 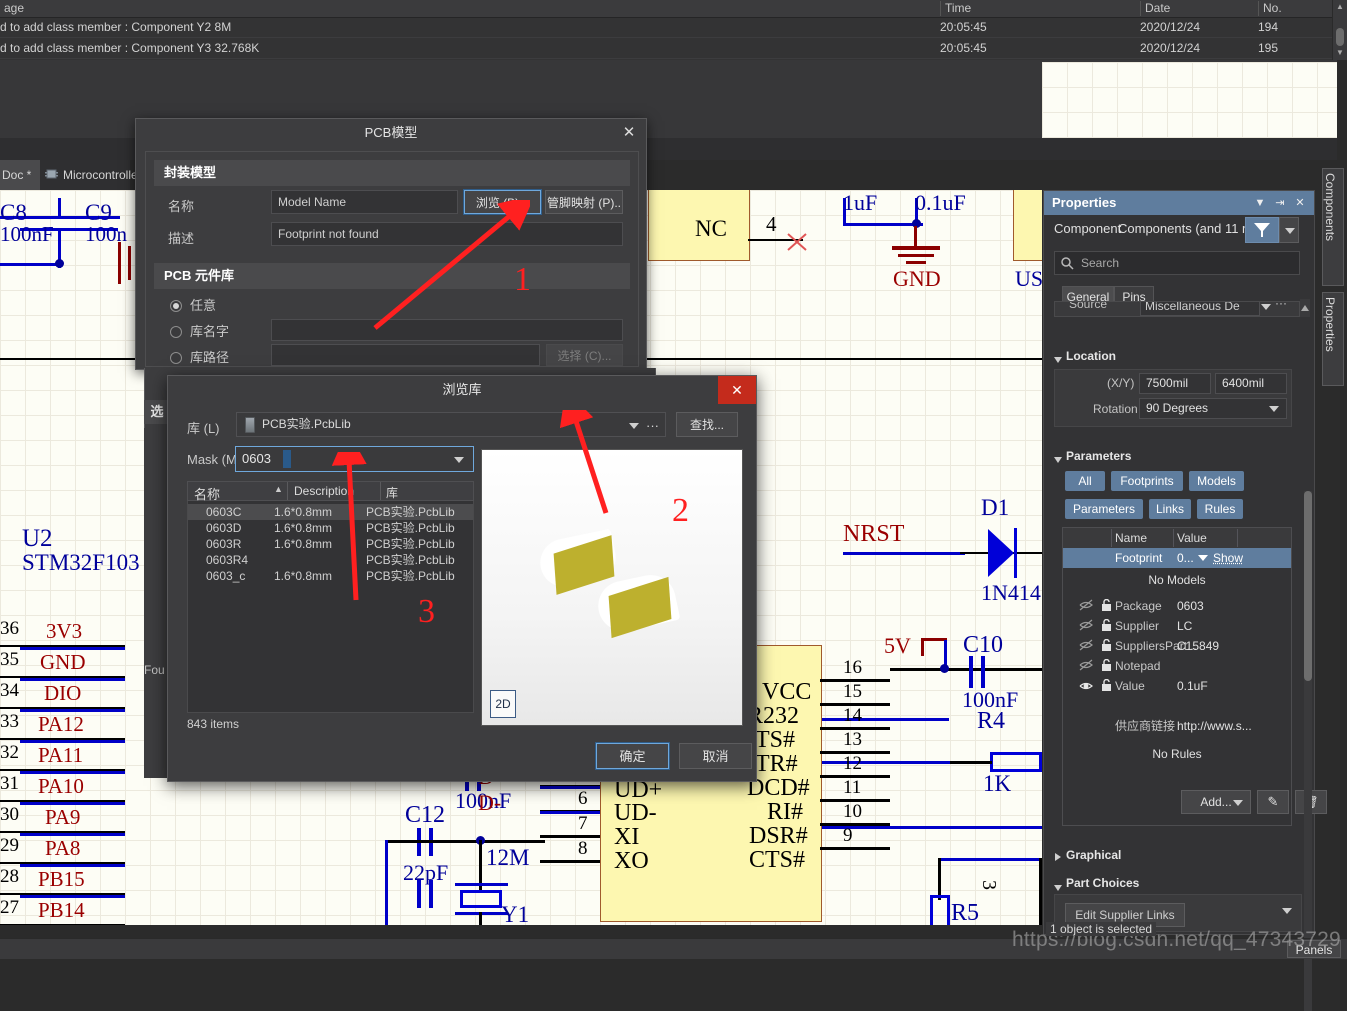 I want to click on filter-links-button: Links, so click(x=1170, y=509).